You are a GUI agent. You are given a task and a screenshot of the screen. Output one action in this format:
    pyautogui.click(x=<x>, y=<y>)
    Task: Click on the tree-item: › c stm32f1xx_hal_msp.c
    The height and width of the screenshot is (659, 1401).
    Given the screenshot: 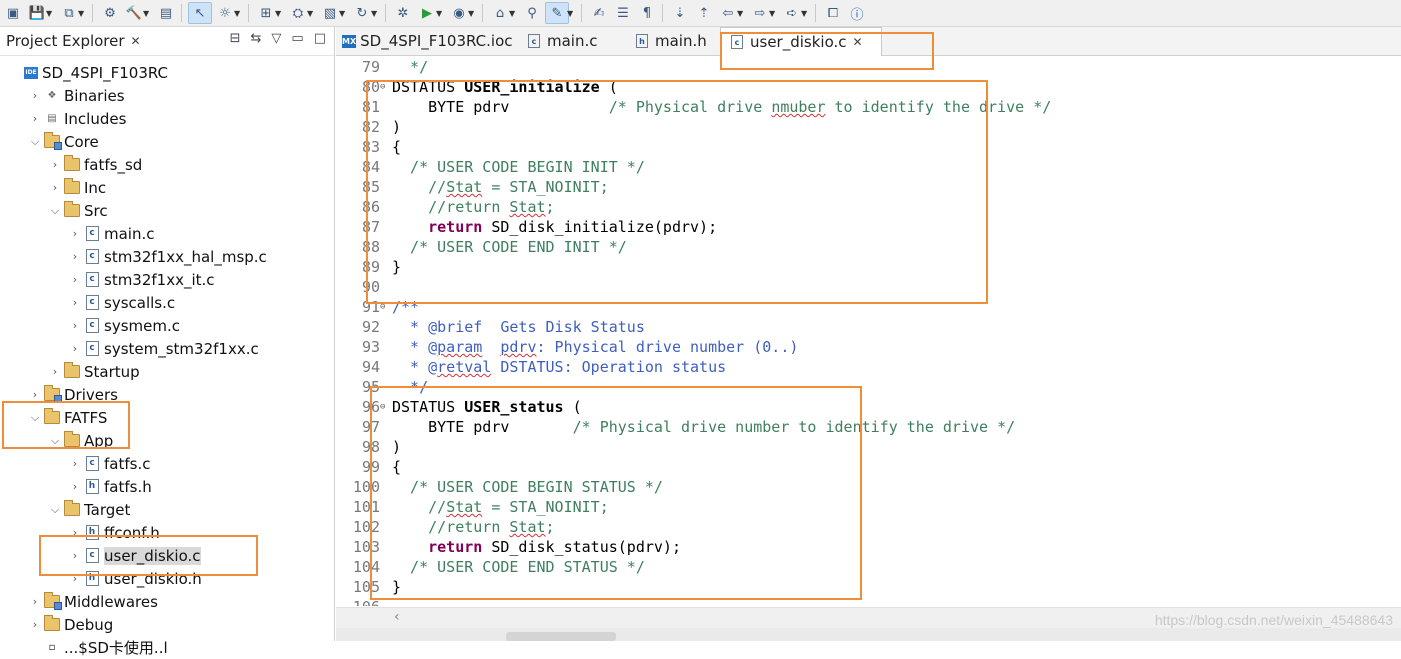 What is the action you would take?
    pyautogui.click(x=167, y=256)
    